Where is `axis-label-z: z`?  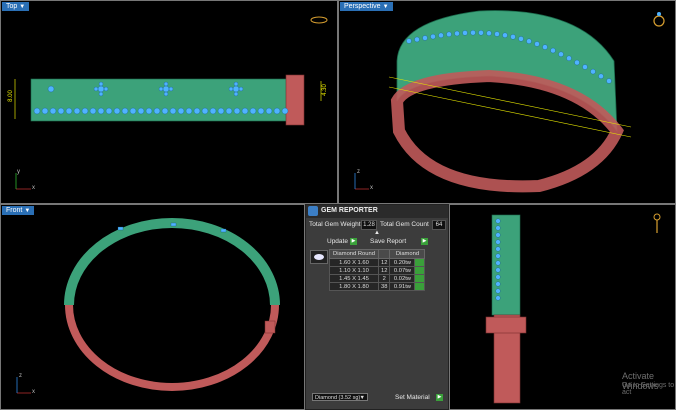 axis-label-z: z is located at coordinates (358, 172).